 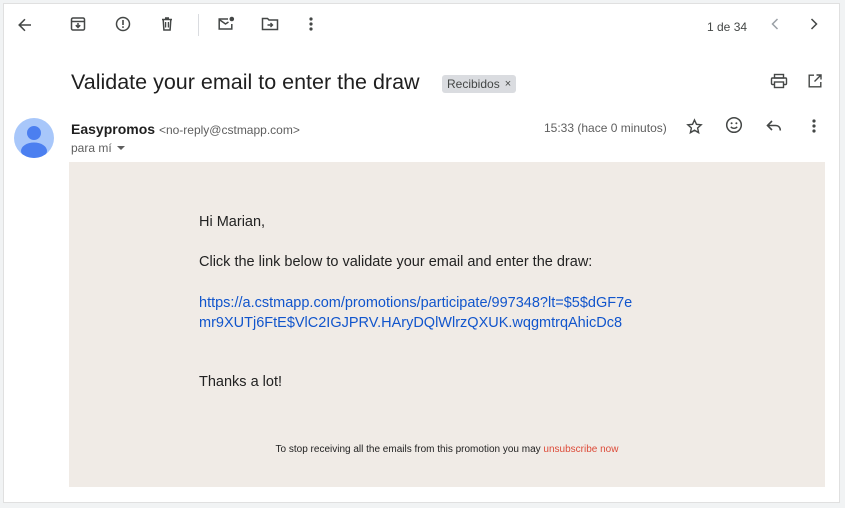 What do you see at coordinates (270, 24) in the screenshot?
I see `move-to-folder-icon` at bounding box center [270, 24].